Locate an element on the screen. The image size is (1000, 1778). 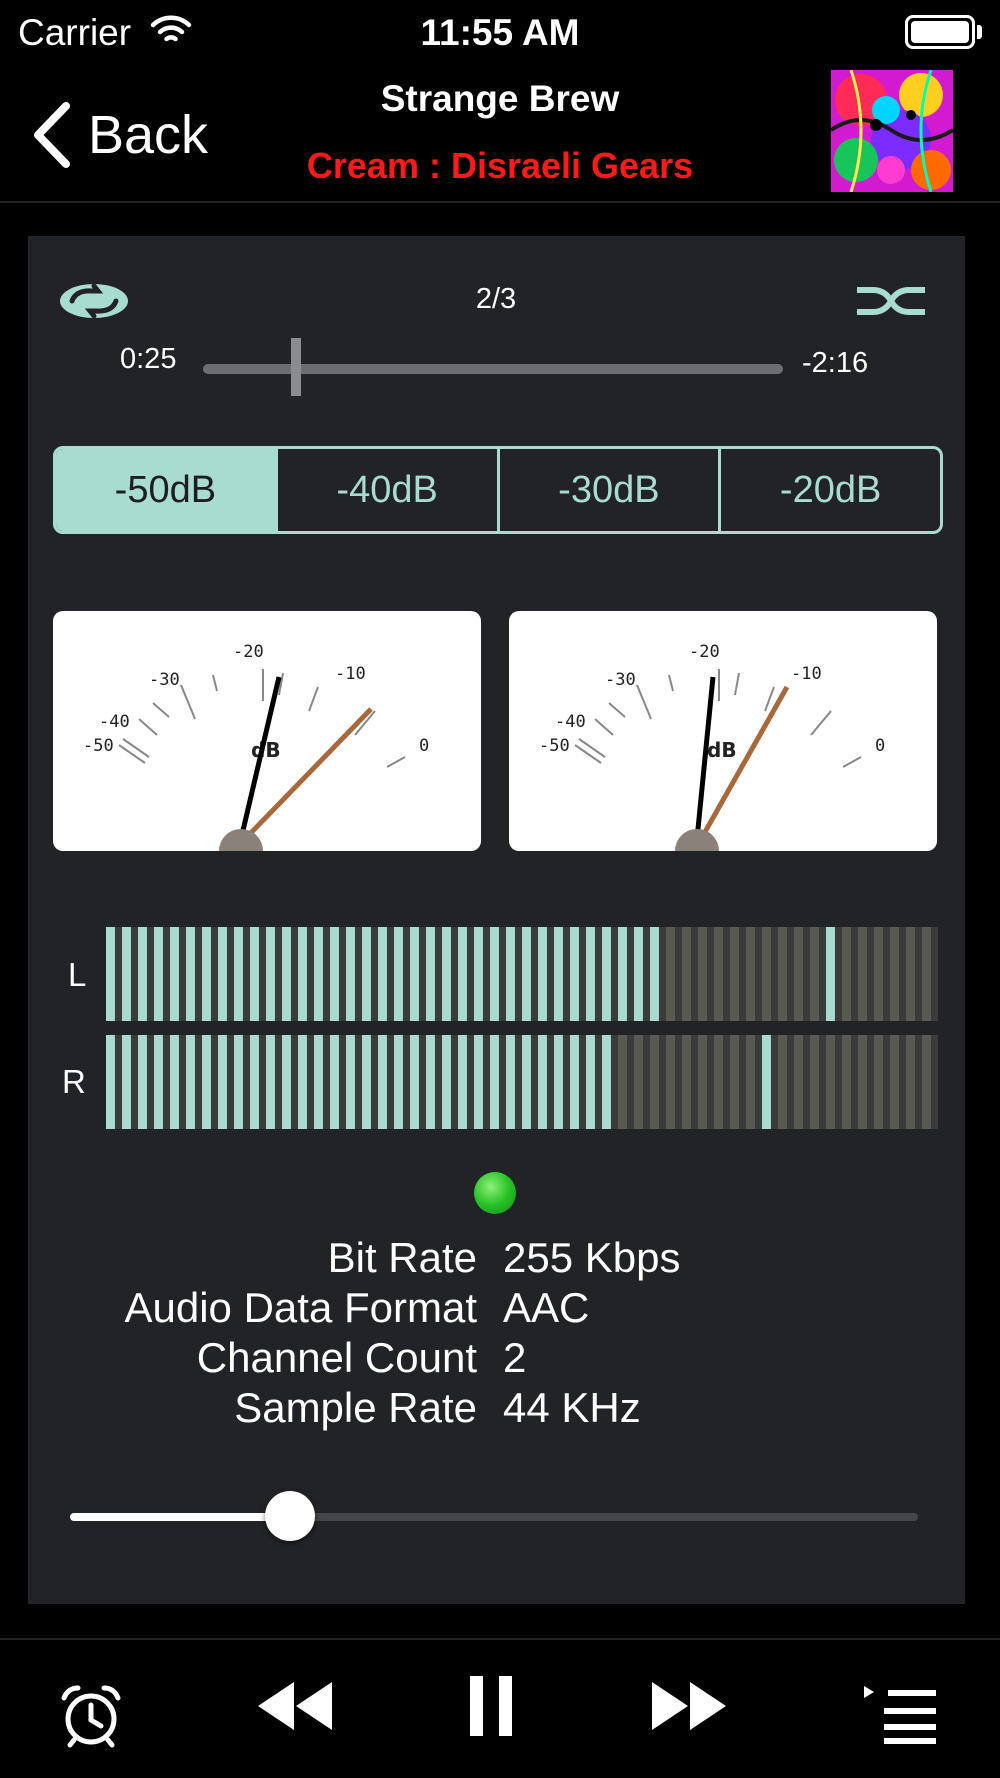
info-value-bit-rate: 255 Kbps is located at coordinates (592, 1257).